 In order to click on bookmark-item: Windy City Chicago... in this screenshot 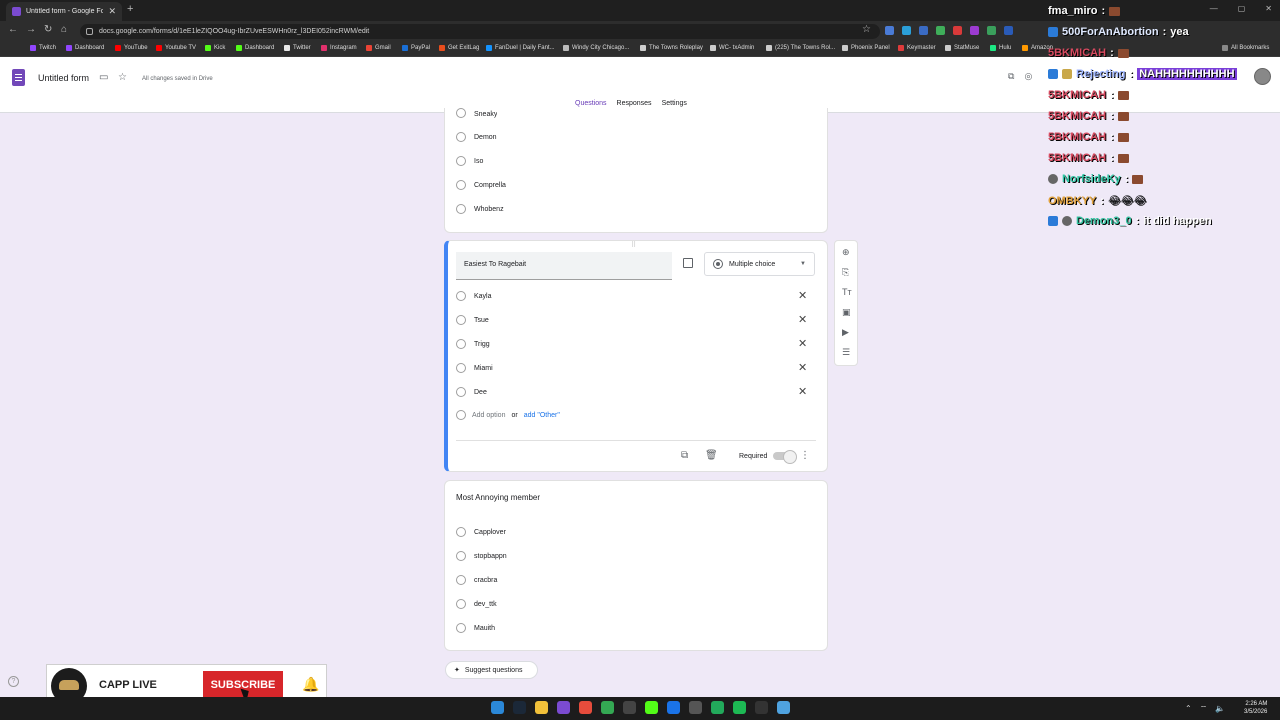, I will do `click(596, 48)`.